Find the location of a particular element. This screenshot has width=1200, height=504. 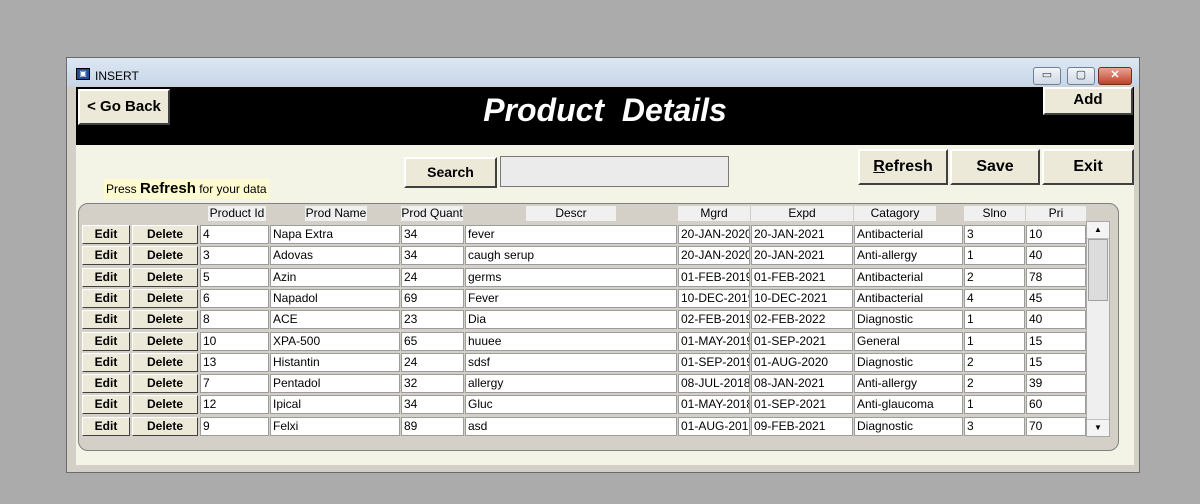

cell-mgrd: 02-FEB-2019 is located at coordinates (714, 319).